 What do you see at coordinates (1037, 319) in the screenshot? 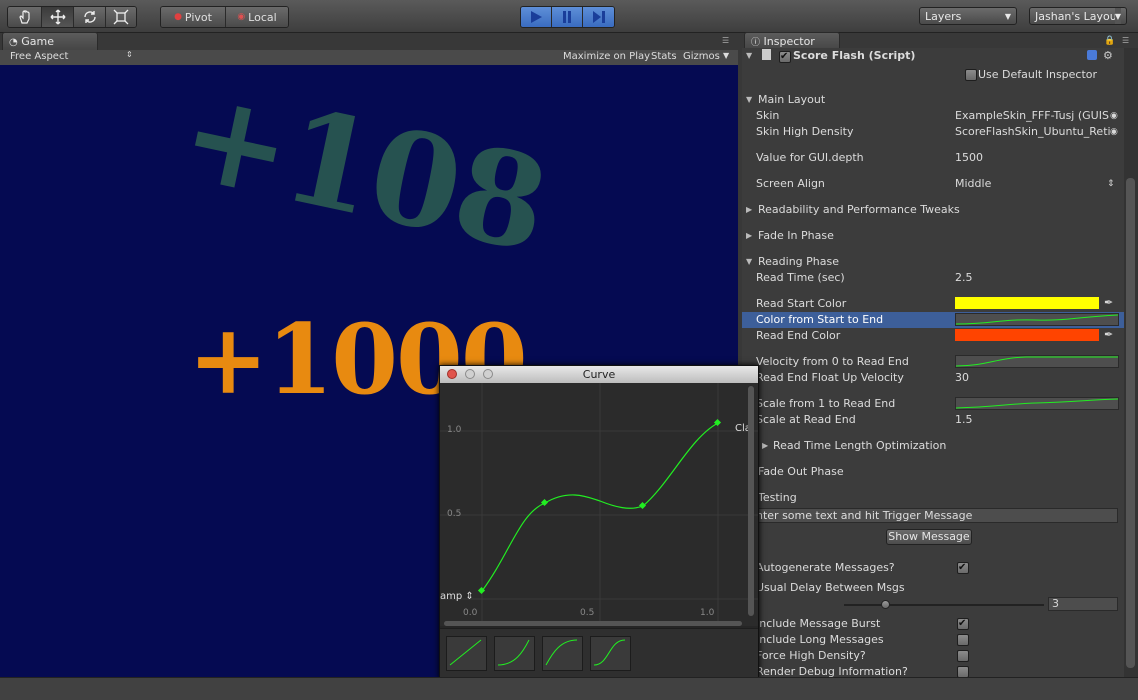
I see `color-start-end-curve` at bounding box center [1037, 319].